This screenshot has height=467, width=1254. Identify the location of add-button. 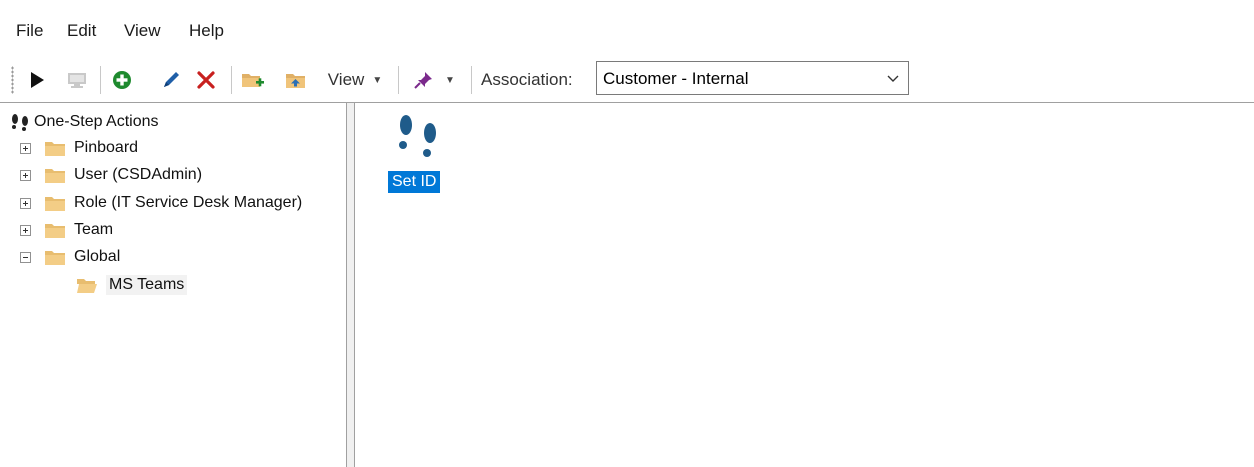
(122, 80).